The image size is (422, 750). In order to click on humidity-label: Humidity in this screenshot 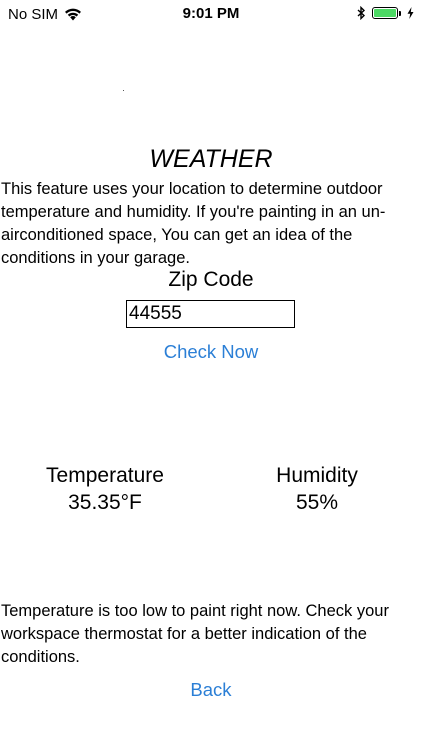, I will do `click(317, 475)`.